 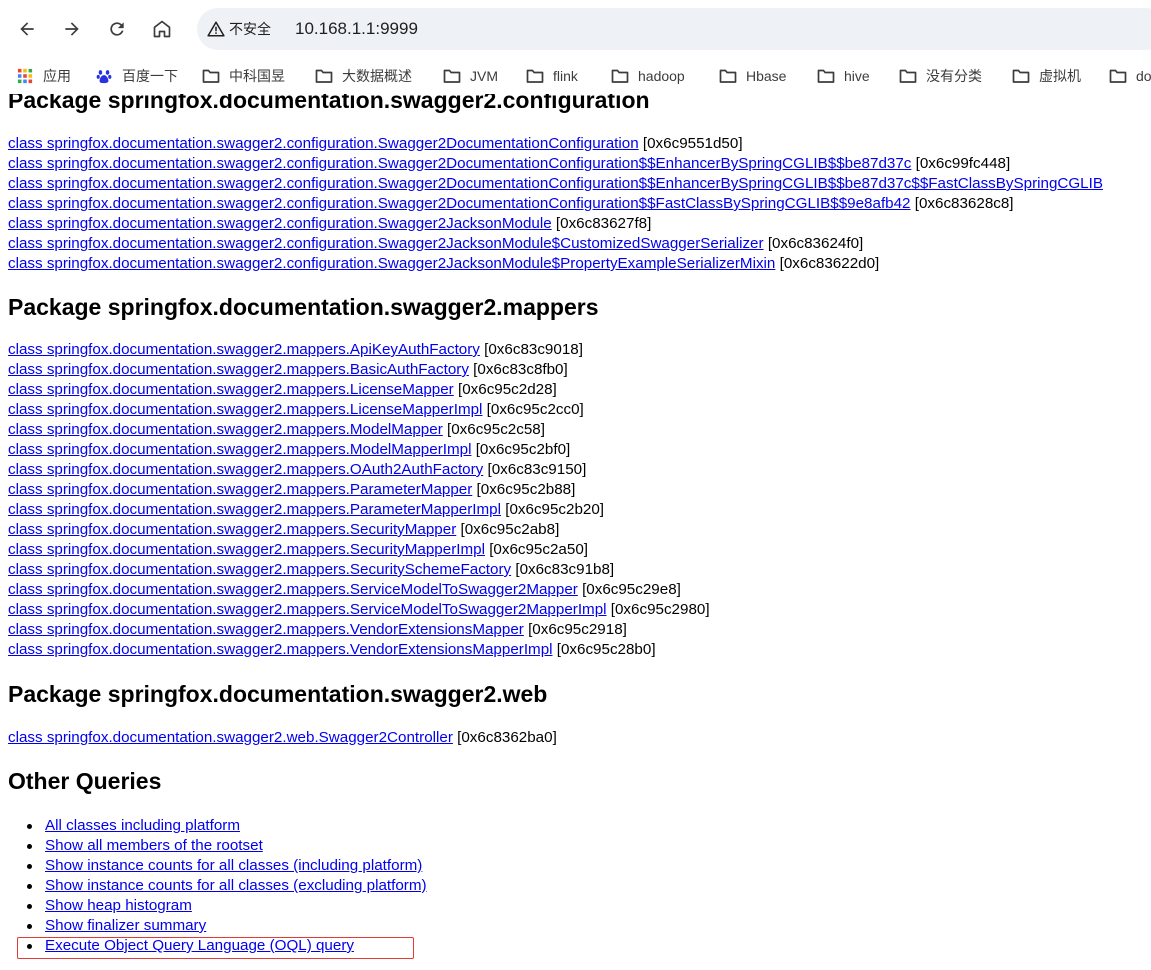 I want to click on class-address: [0x6c95c2c58], so click(x=496, y=429).